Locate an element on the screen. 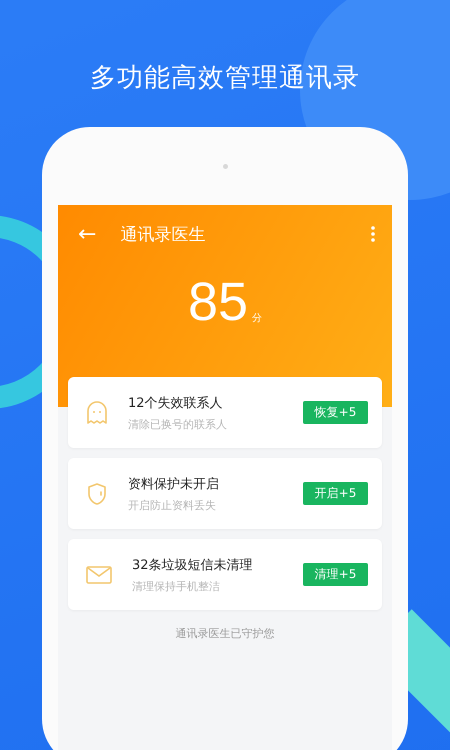 The image size is (450, 750). issue-subtitle: 清除已换号的联系人 is located at coordinates (178, 424).